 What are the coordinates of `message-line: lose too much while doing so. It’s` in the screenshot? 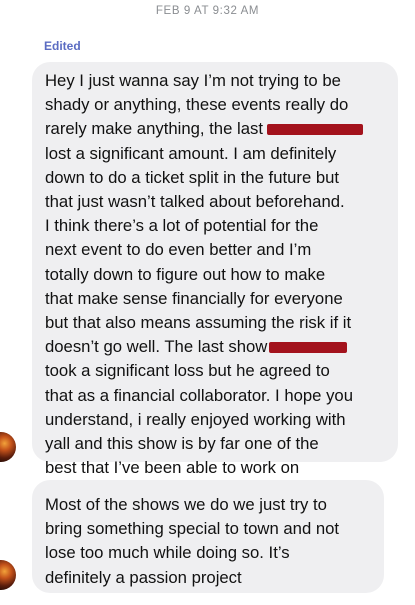 It's located at (167, 553).